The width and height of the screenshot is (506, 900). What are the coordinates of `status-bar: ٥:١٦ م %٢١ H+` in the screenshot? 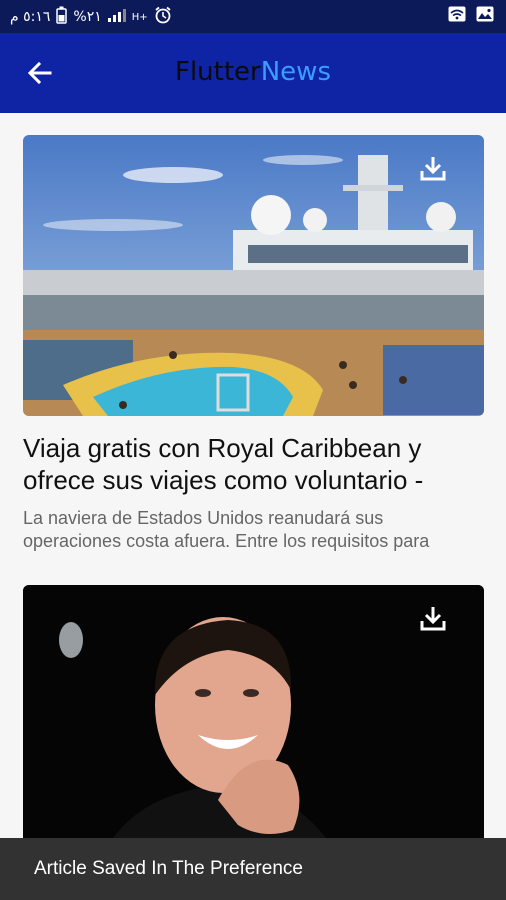 It's located at (253, 16).